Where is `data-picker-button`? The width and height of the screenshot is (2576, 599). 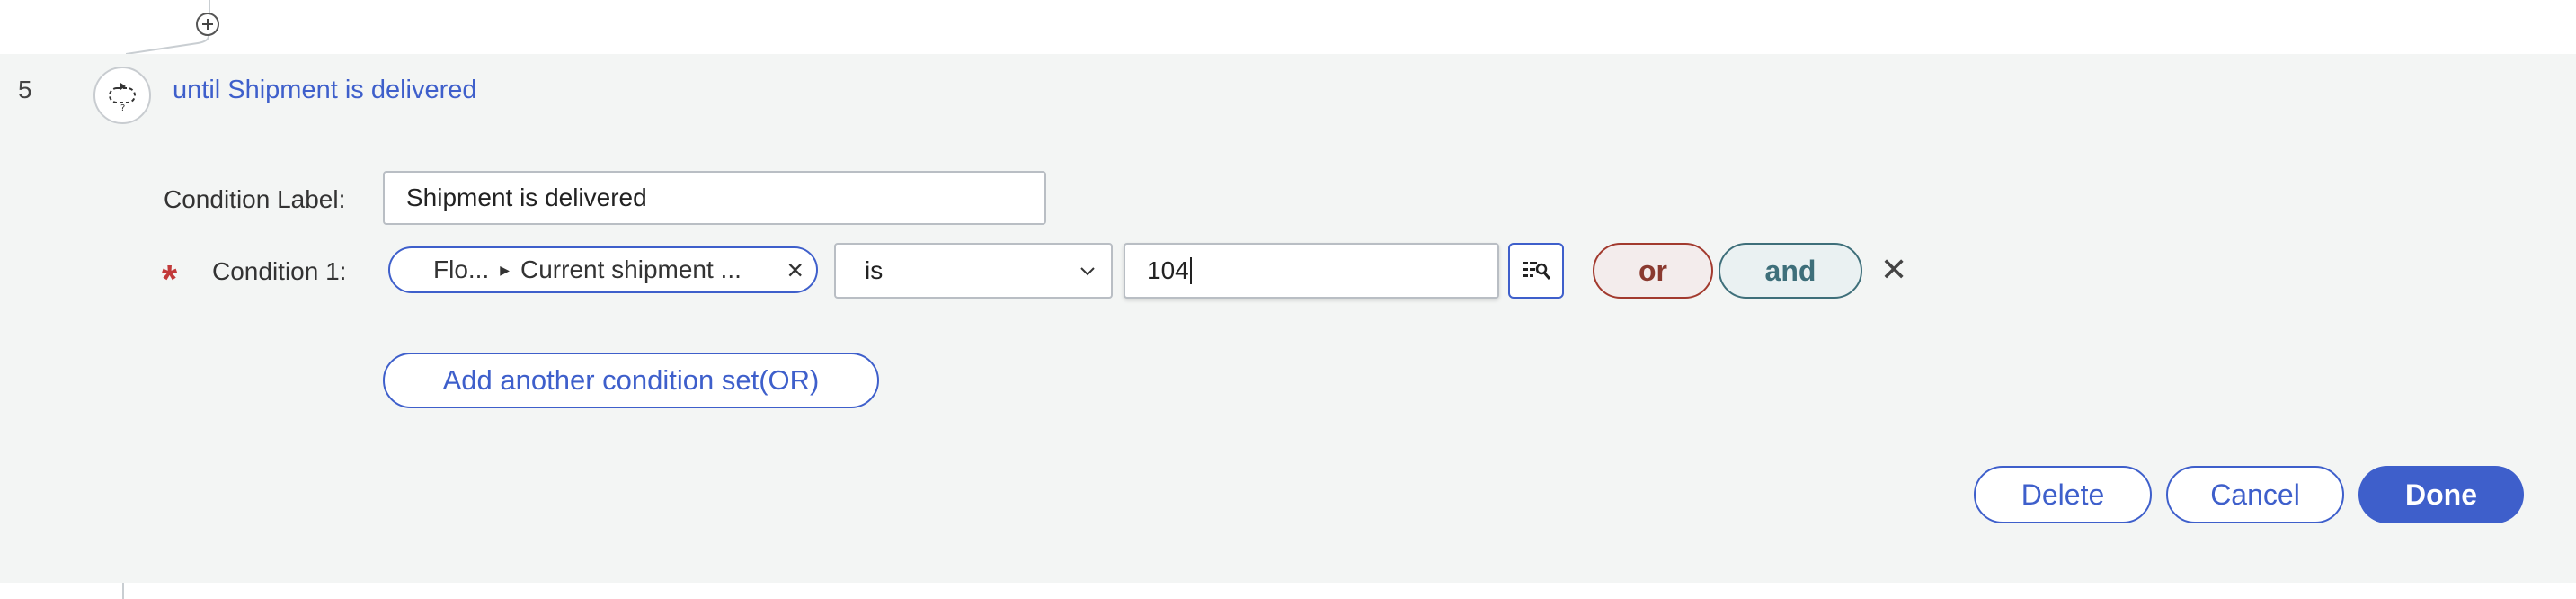
data-picker-button is located at coordinates (1536, 271).